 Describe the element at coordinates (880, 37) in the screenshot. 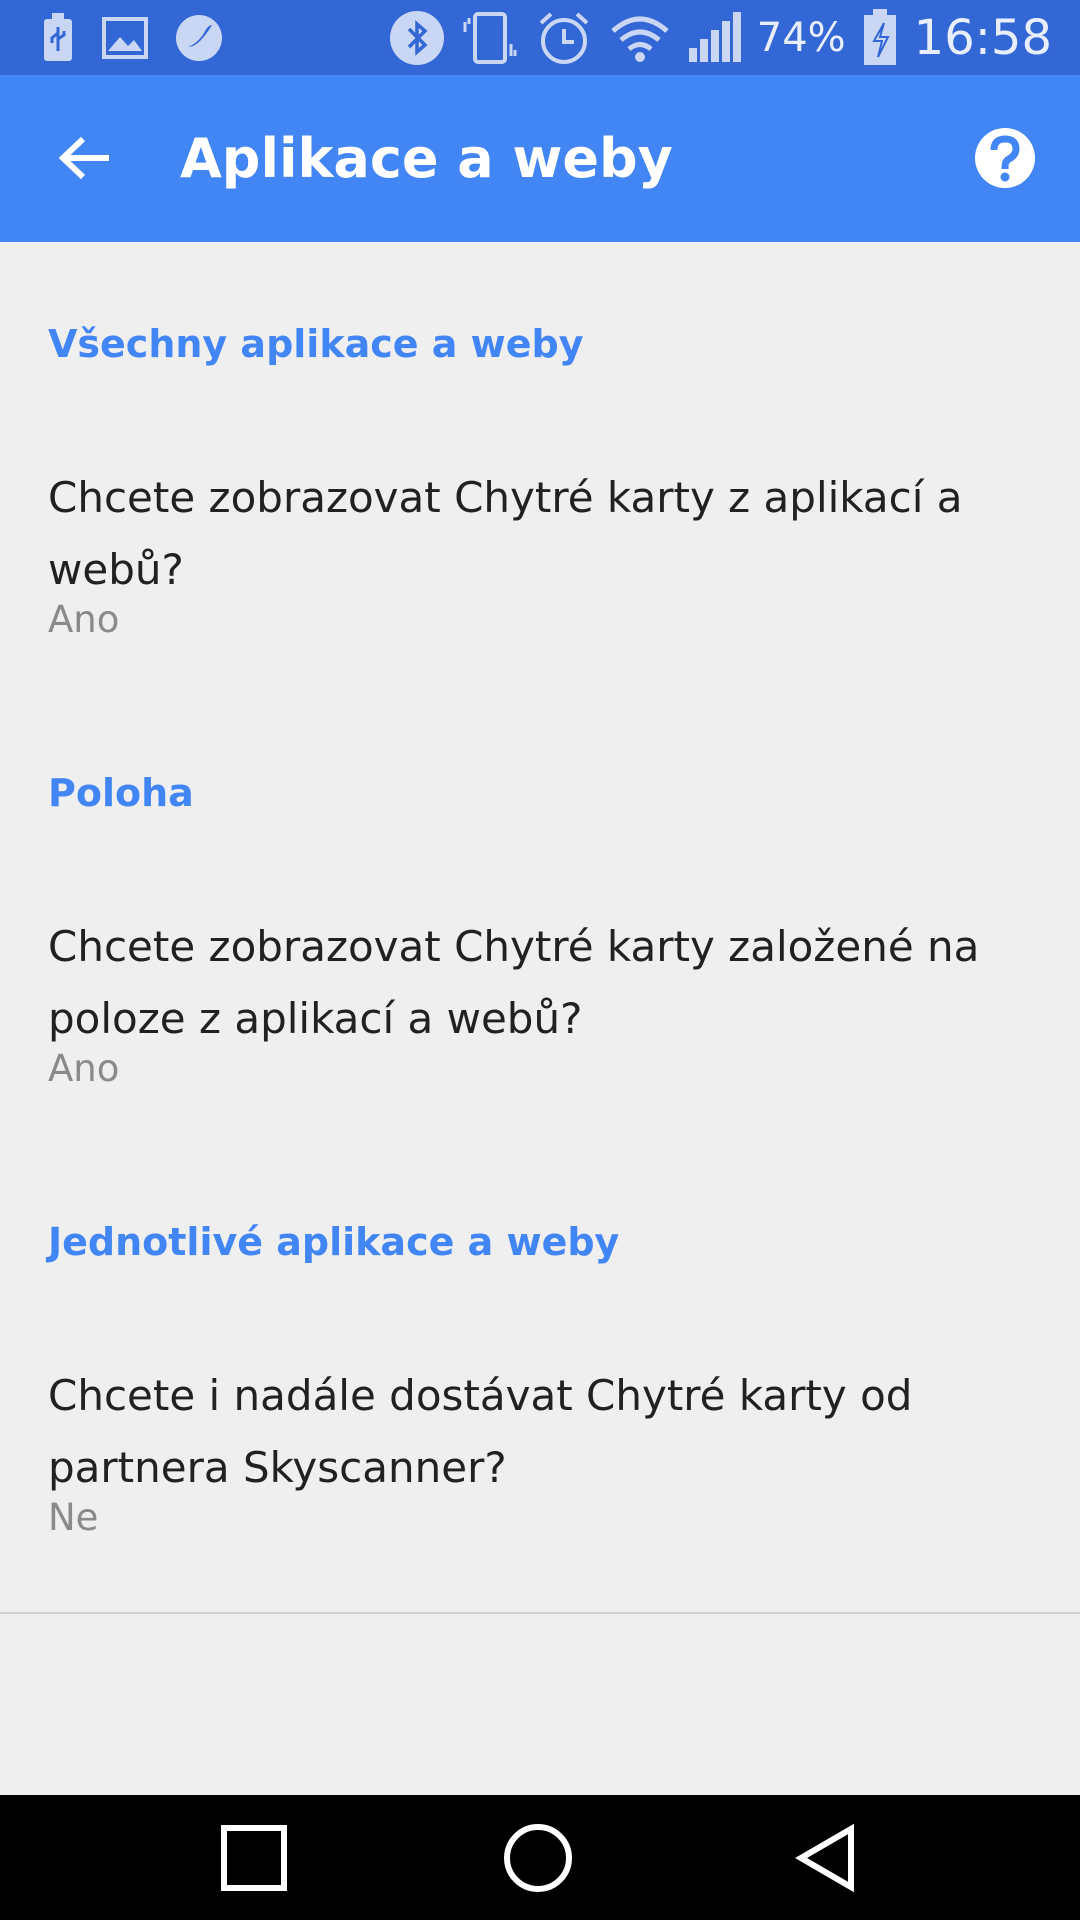

I see `battery-charging-icon` at that location.